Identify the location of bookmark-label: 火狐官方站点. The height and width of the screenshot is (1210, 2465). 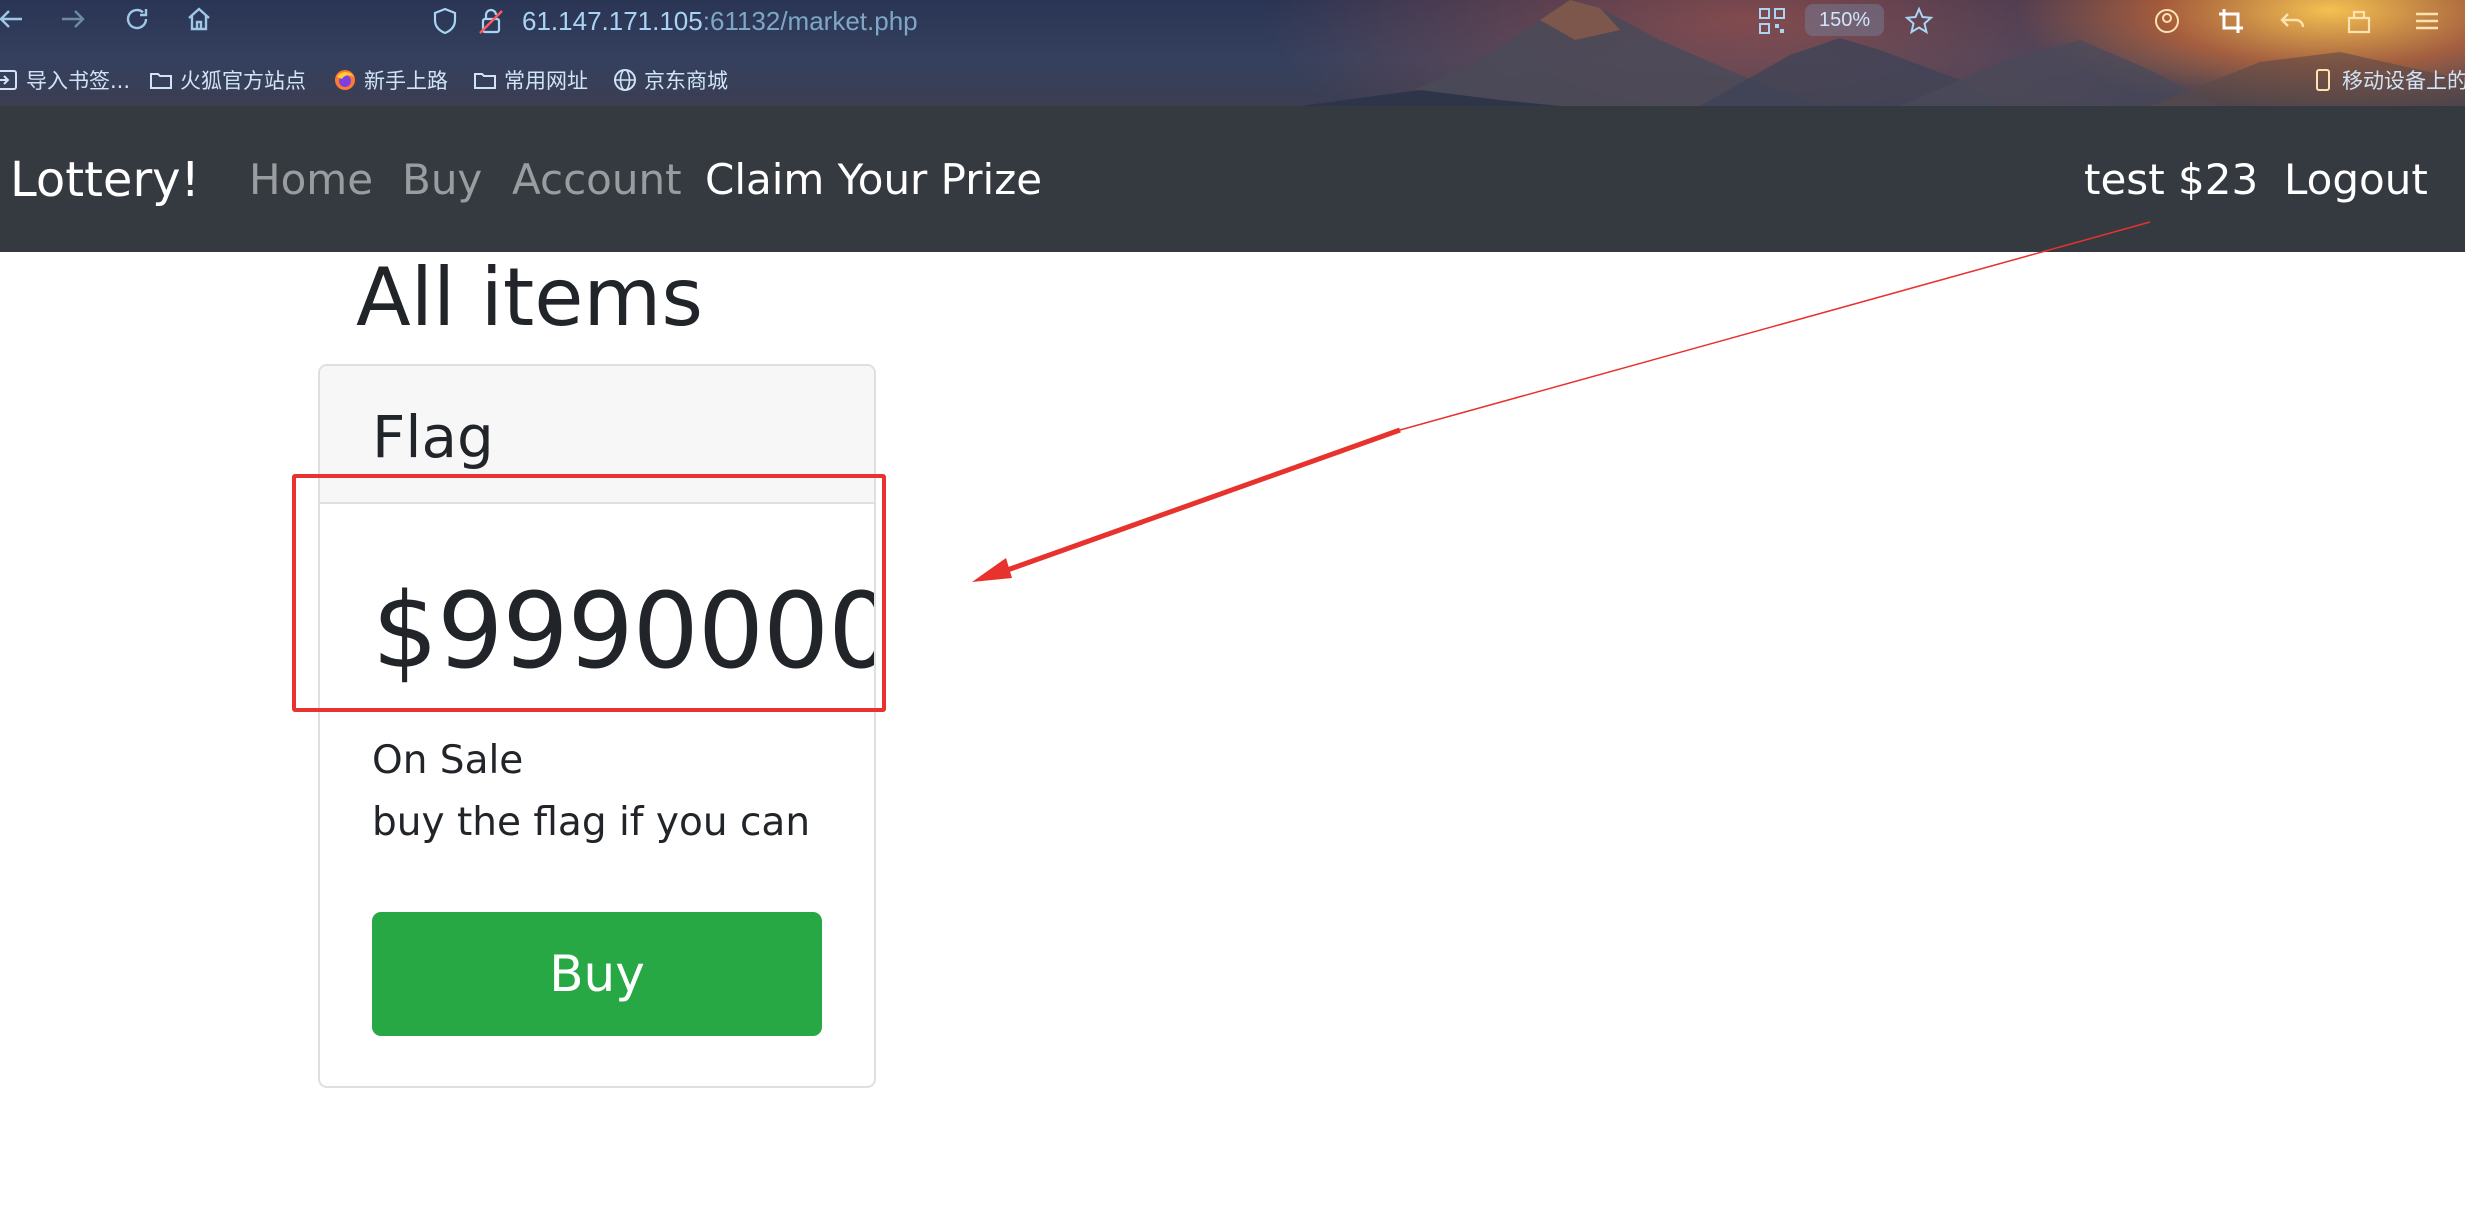
(243, 81).